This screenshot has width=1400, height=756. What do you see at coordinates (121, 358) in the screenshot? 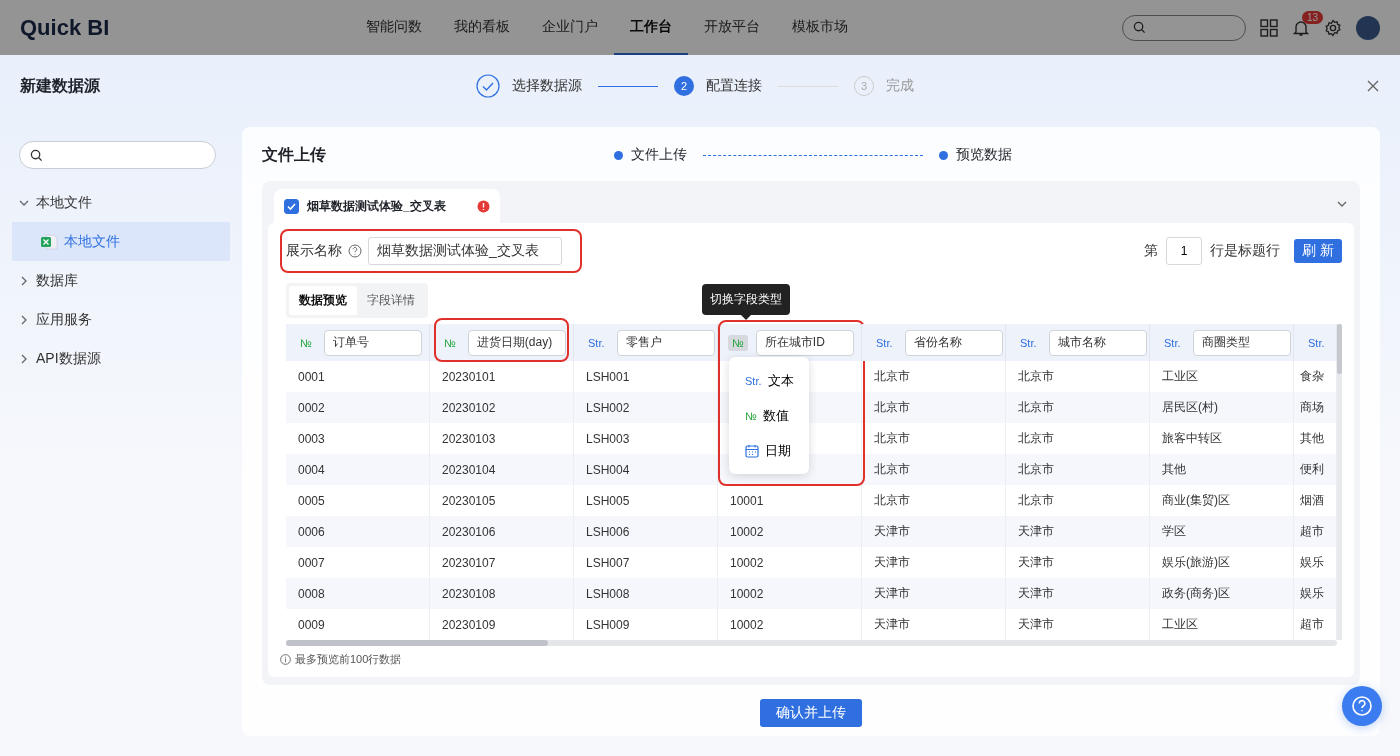
I see `tree-item: API数据源` at bounding box center [121, 358].